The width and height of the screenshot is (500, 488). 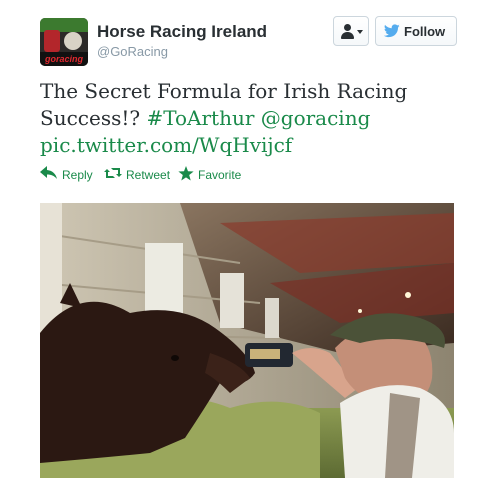 I want to click on avatar-logo: goracing, so click(x=64, y=59).